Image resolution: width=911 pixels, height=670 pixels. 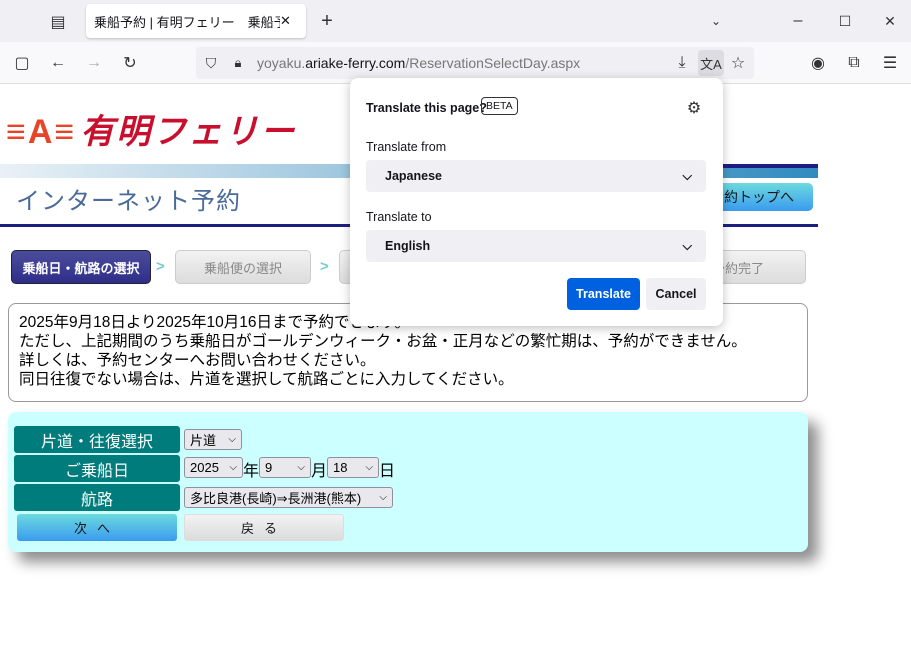 I want to click on route-select: 多比良港(長崎)⇒長洲港(熊本) ⌵, so click(x=288, y=497).